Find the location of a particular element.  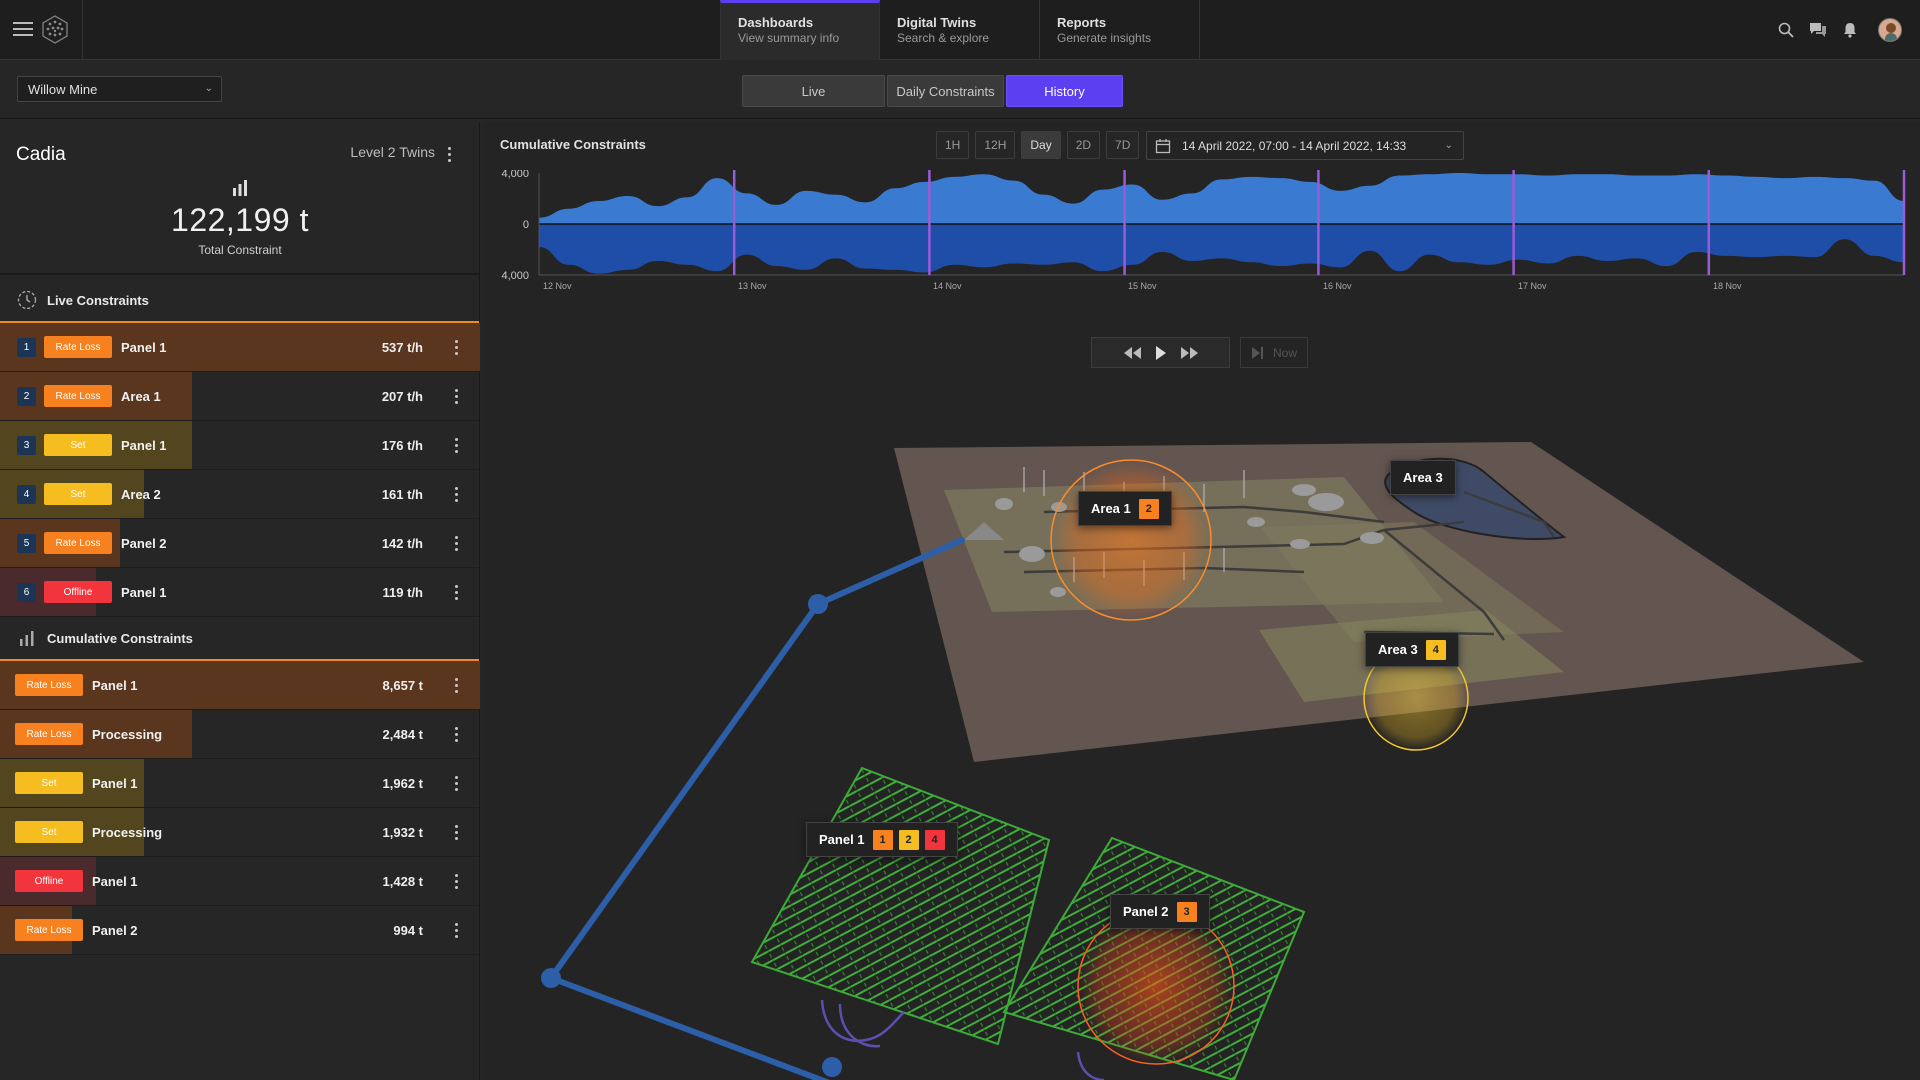

constraint-type-badge: Rate Loss is located at coordinates (49, 685).